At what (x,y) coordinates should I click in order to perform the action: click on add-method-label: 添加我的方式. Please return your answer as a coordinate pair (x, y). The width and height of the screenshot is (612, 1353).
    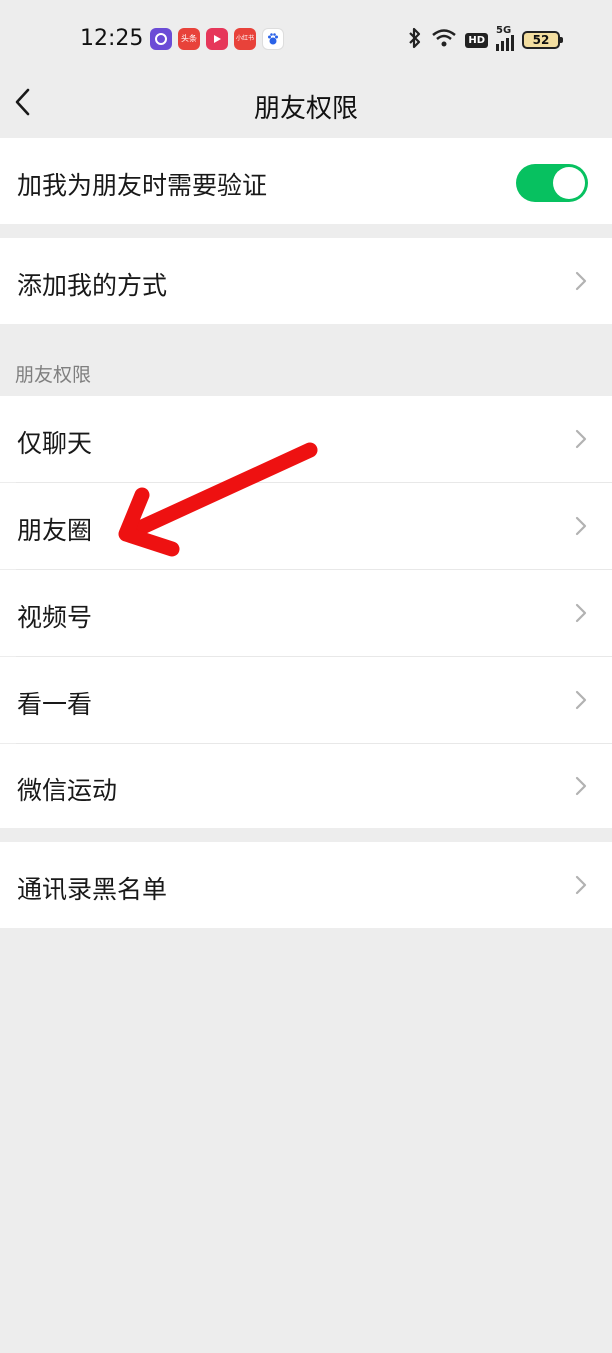
    Looking at the image, I should click on (92, 285).